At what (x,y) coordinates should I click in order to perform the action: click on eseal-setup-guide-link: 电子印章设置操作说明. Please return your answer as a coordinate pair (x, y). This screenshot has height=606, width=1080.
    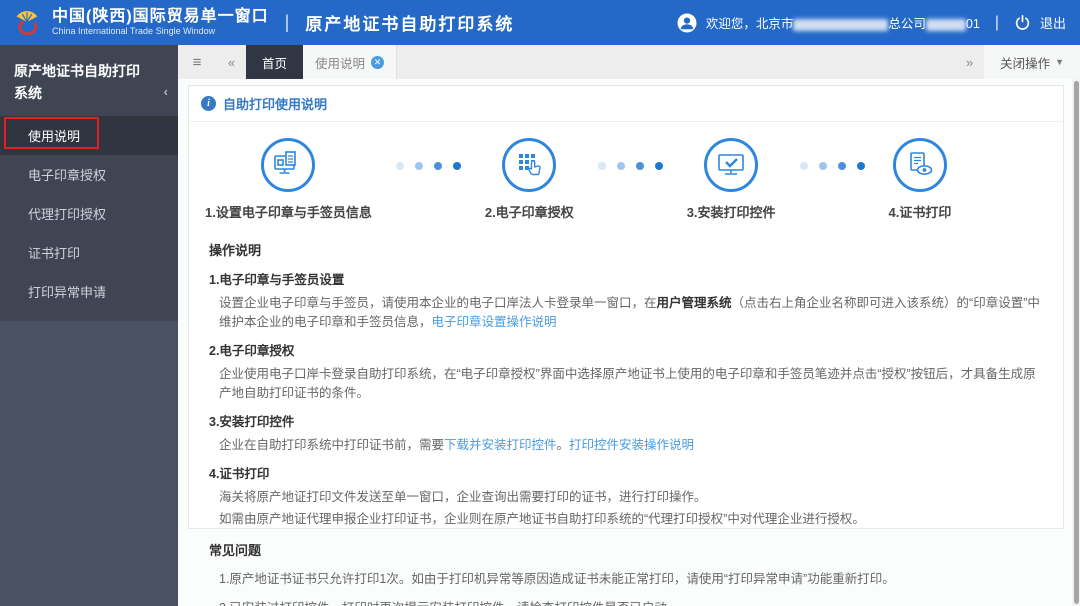
    Looking at the image, I should click on (494, 322).